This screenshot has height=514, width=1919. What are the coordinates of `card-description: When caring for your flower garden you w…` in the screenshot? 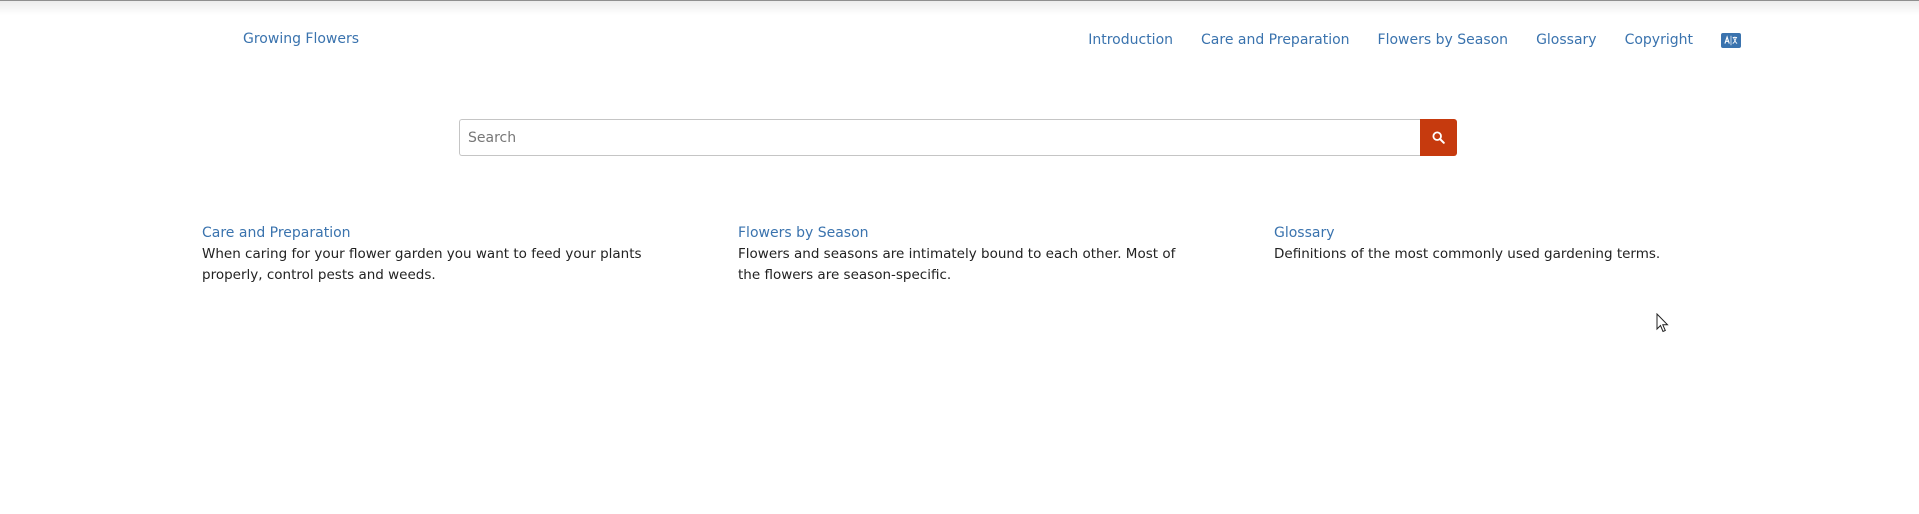 It's located at (422, 264).